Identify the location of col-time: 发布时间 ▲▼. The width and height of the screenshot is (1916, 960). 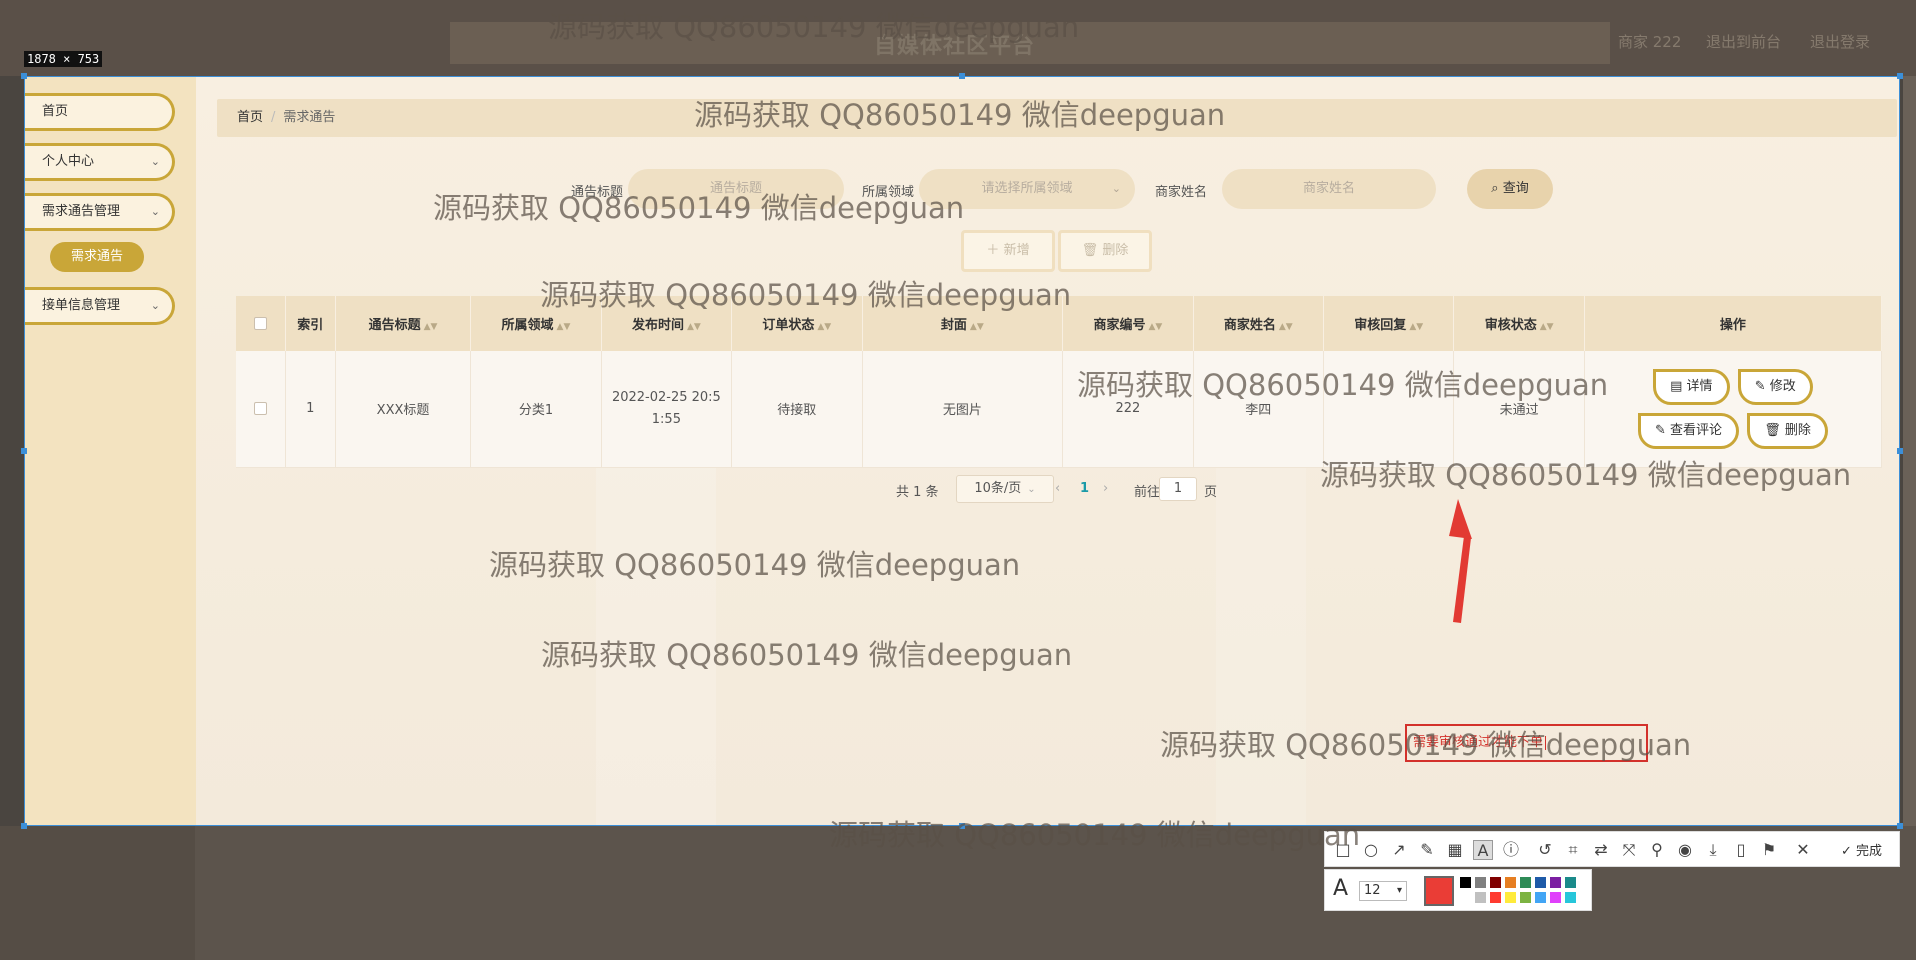
(667, 323).